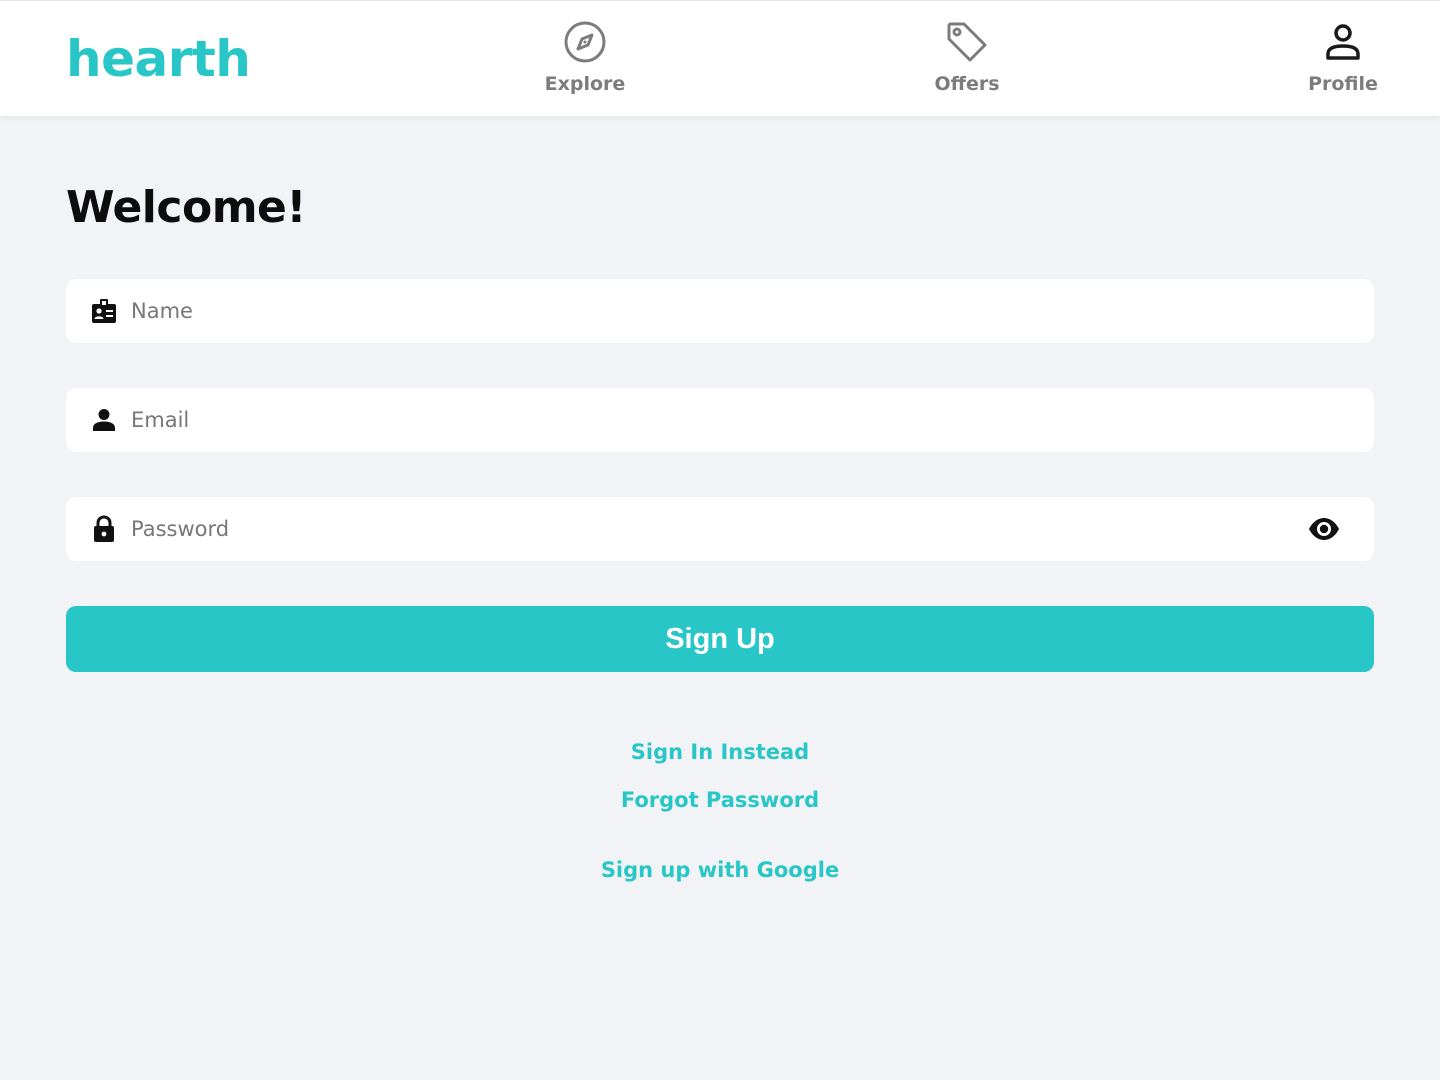 This screenshot has height=1080, width=1440. I want to click on sign-in-instead-link: Sign In Instead, so click(720, 752).